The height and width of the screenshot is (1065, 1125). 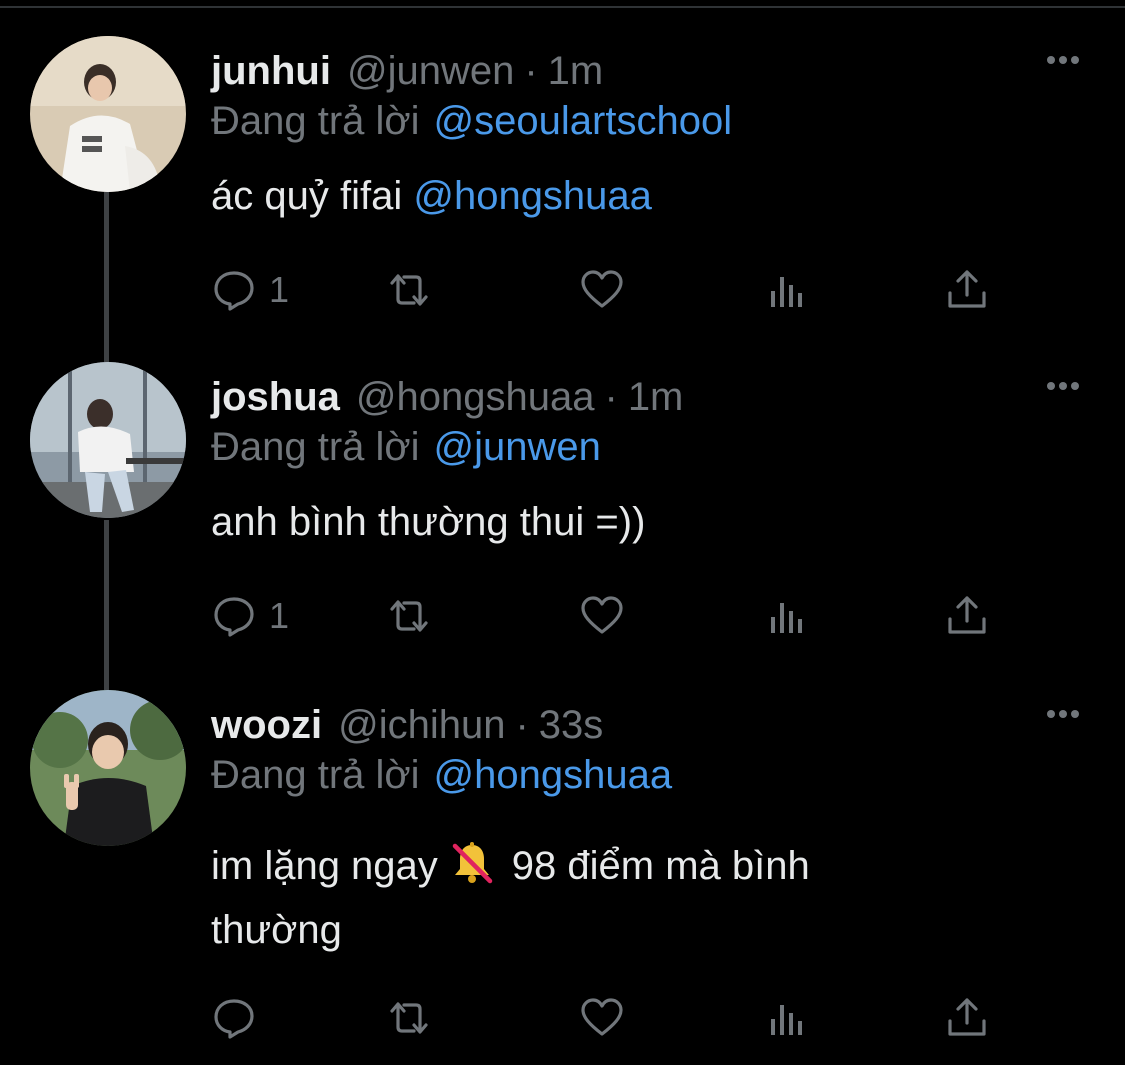 I want to click on tweet-text: ác quỷ fifai @hongshuaa, so click(x=431, y=196).